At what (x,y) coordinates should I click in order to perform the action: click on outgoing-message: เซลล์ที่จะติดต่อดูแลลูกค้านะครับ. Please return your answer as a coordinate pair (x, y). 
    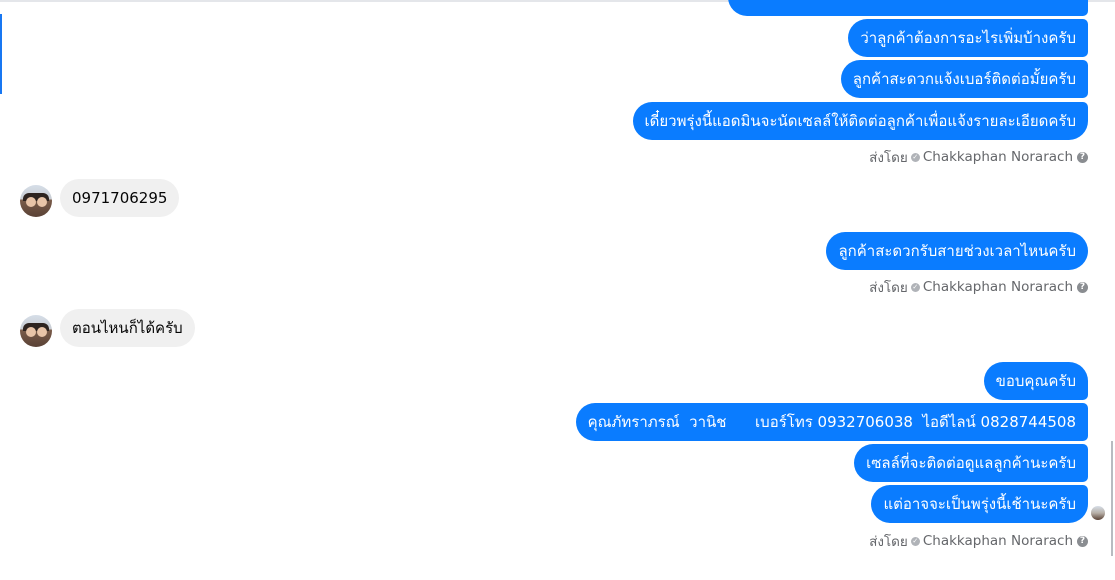
    Looking at the image, I should click on (971, 463).